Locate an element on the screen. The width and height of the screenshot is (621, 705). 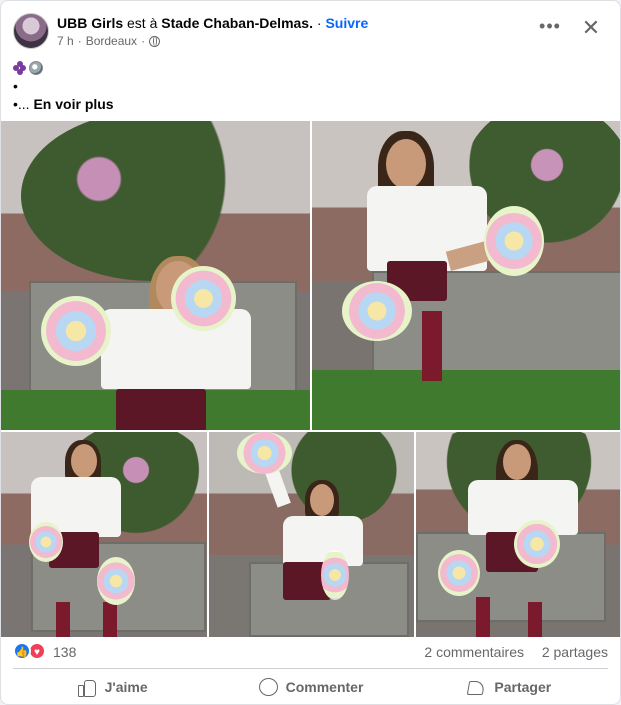
page-avatar is located at coordinates (31, 31).